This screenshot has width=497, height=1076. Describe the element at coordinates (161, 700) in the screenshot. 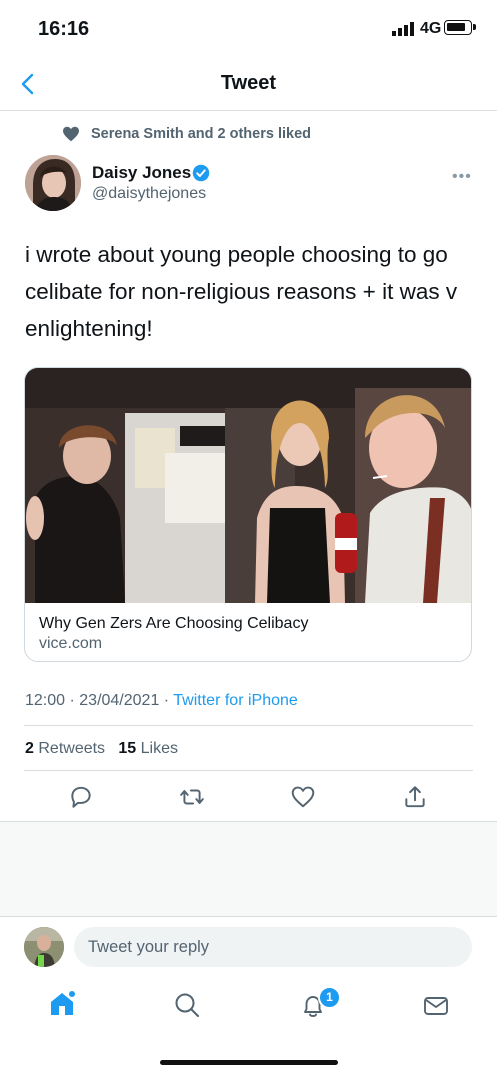

I see `tweet-meta: 12:00 · 23/04/2021 · Twitter for iPhone` at that location.